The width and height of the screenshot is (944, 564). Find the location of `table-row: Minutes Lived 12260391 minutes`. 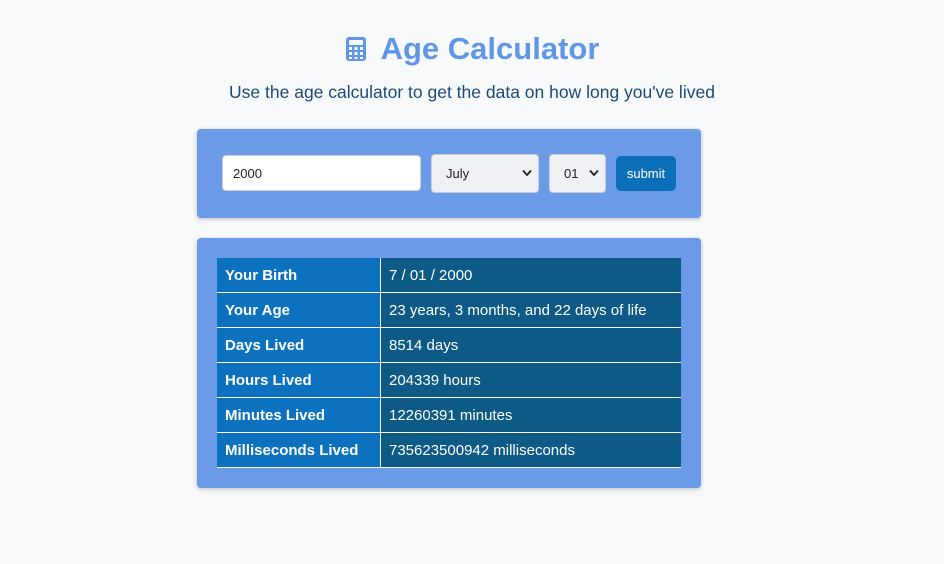

table-row: Minutes Lived 12260391 minutes is located at coordinates (449, 415).